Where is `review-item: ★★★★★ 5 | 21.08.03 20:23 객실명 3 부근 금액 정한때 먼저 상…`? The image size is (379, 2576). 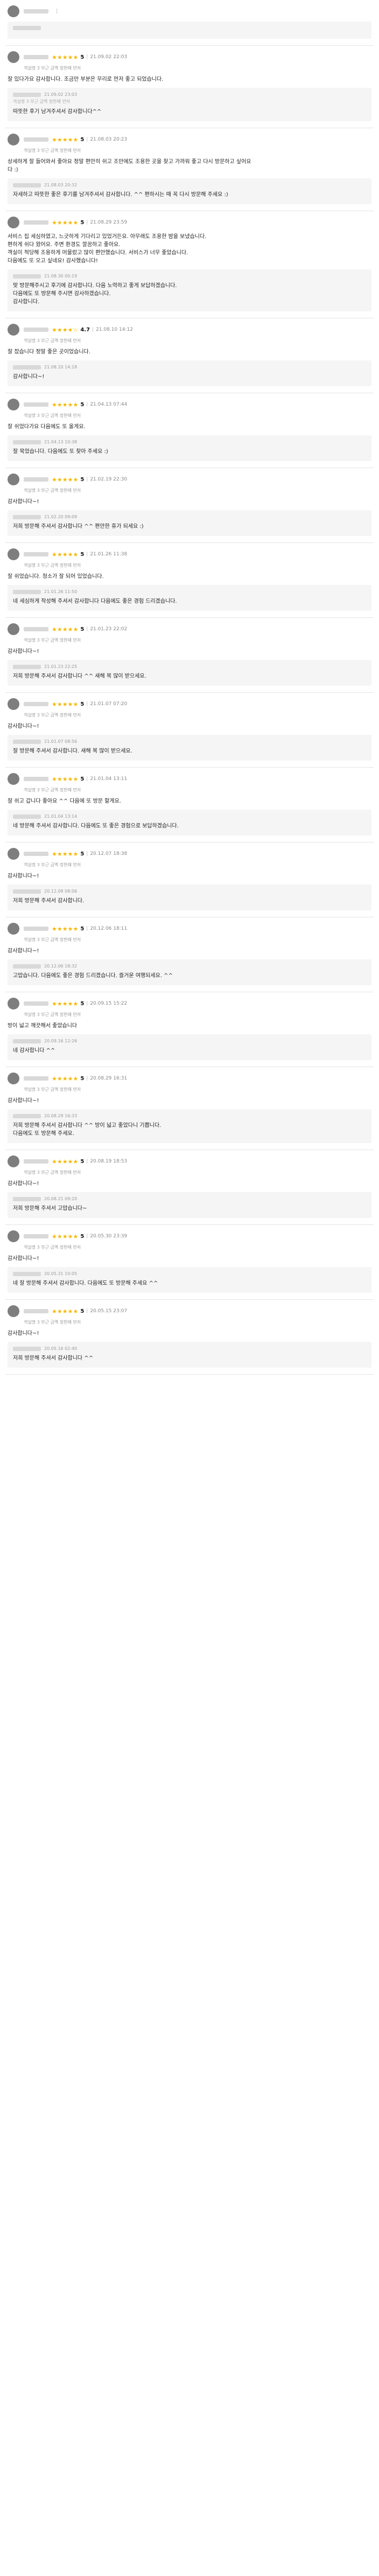 review-item: ★★★★★ 5 | 21.08.03 20:23 객실명 3 부근 금액 정한때 먼저 상… is located at coordinates (189, 170).